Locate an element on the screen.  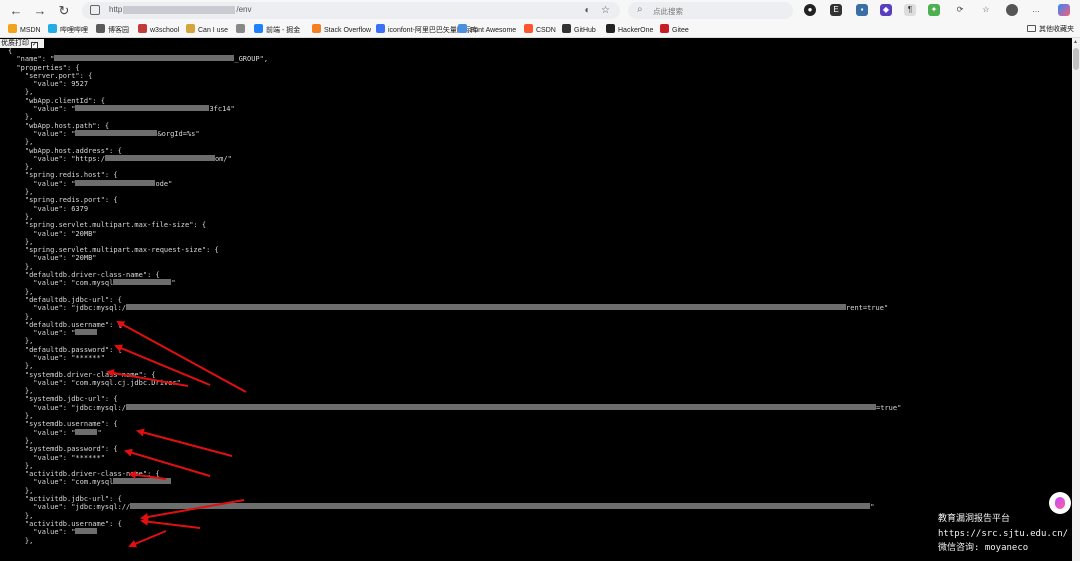
bookmark-item: Font Awesome is located at coordinates (487, 29).